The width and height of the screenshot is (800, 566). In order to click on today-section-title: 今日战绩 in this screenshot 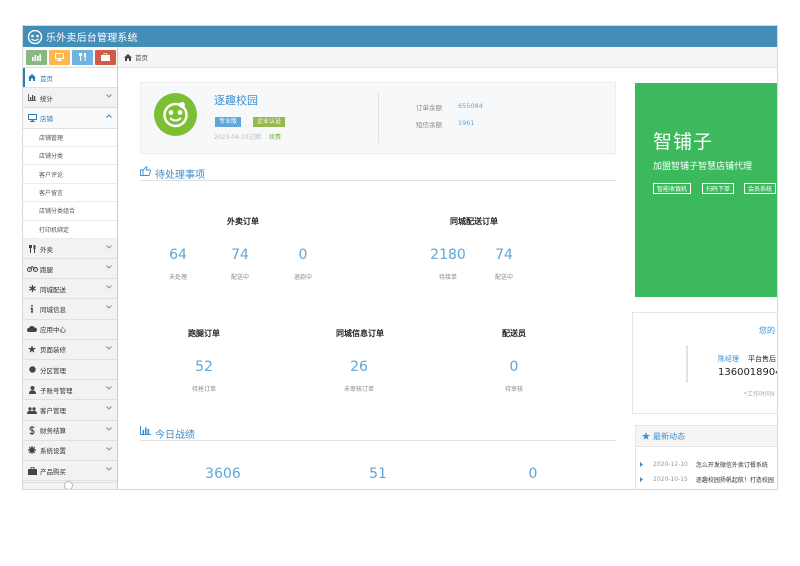, I will do `click(378, 433)`.